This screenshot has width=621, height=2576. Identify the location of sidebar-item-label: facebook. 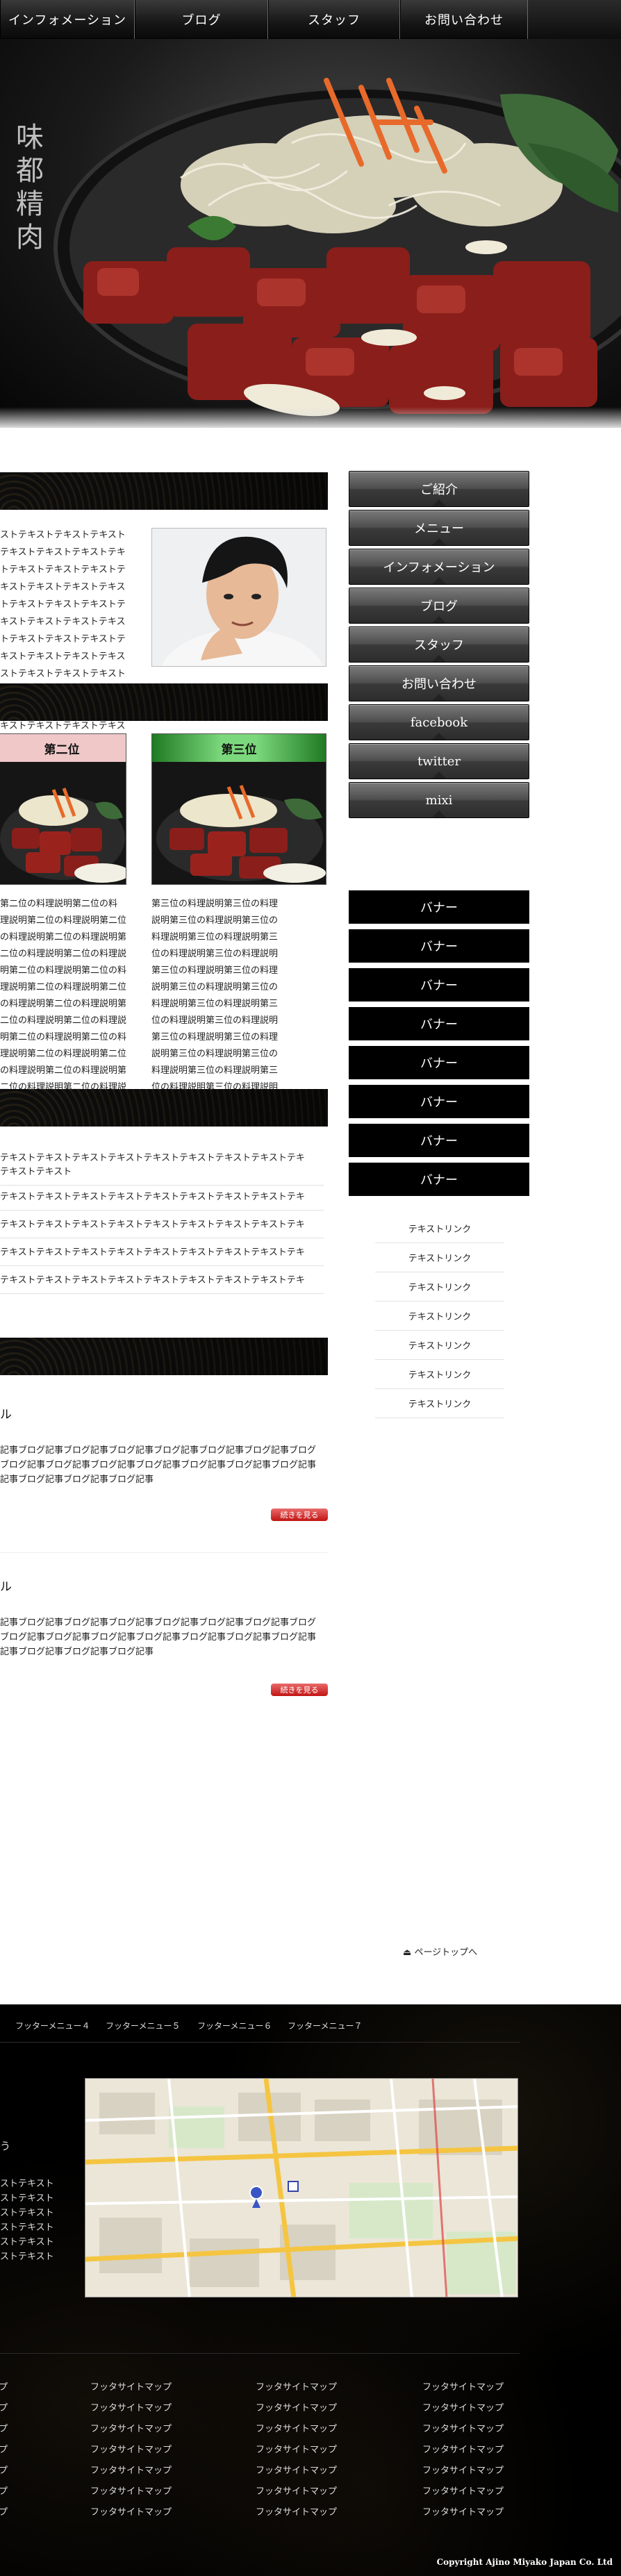
(439, 722).